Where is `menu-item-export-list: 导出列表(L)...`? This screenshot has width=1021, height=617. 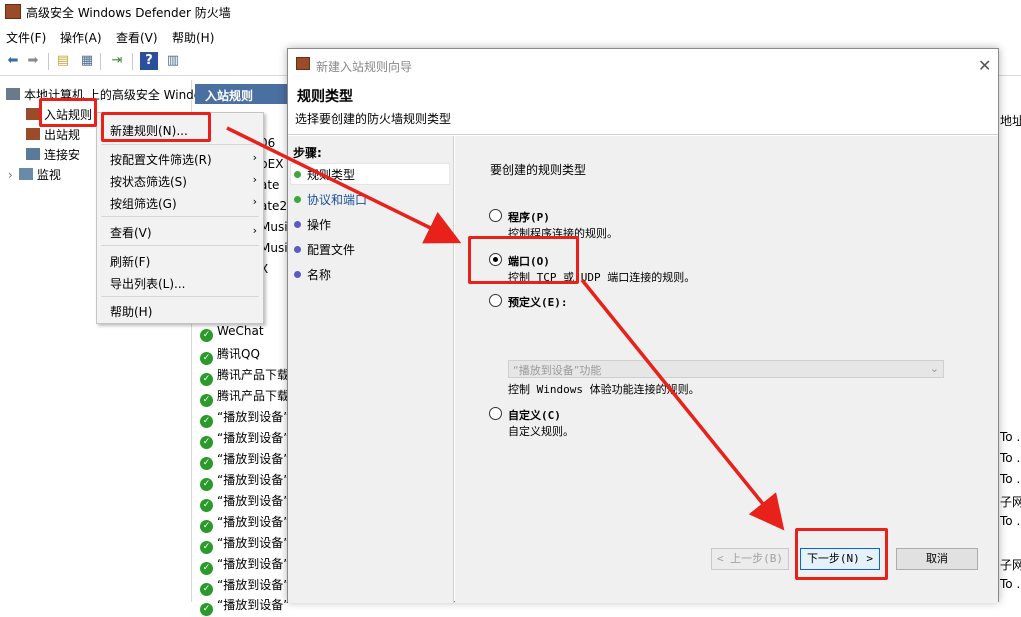
menu-item-export-list: 导出列表(L)... is located at coordinates (148, 283).